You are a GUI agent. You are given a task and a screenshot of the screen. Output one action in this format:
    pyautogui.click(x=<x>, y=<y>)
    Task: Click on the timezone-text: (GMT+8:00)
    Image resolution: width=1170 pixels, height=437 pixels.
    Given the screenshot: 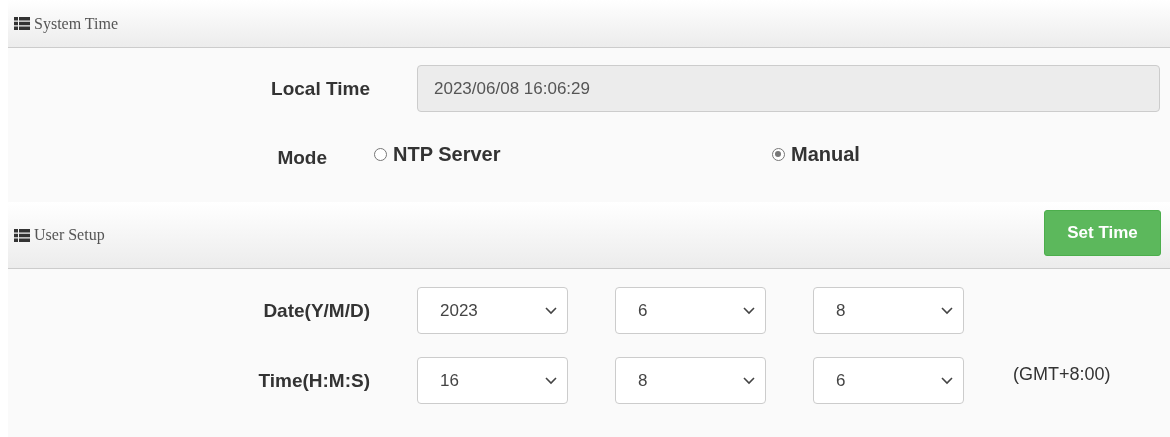 What is the action you would take?
    pyautogui.click(x=1062, y=374)
    